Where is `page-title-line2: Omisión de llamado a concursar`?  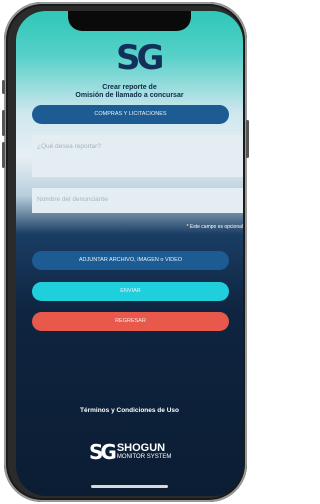
page-title-line2: Omisión de llamado a concursar is located at coordinates (129, 95).